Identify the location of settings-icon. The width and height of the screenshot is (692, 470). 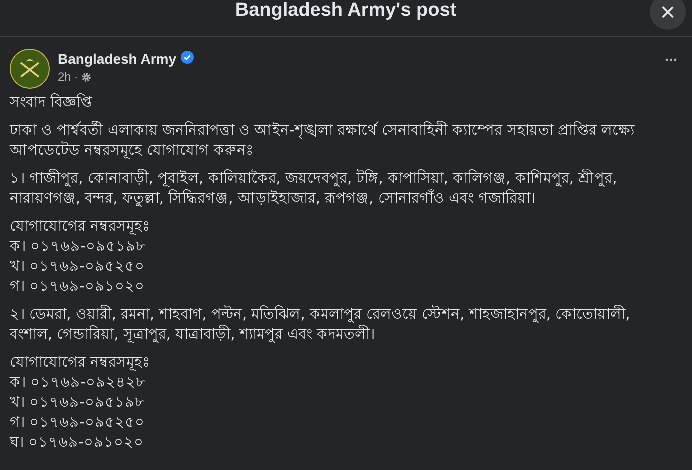
(86, 77).